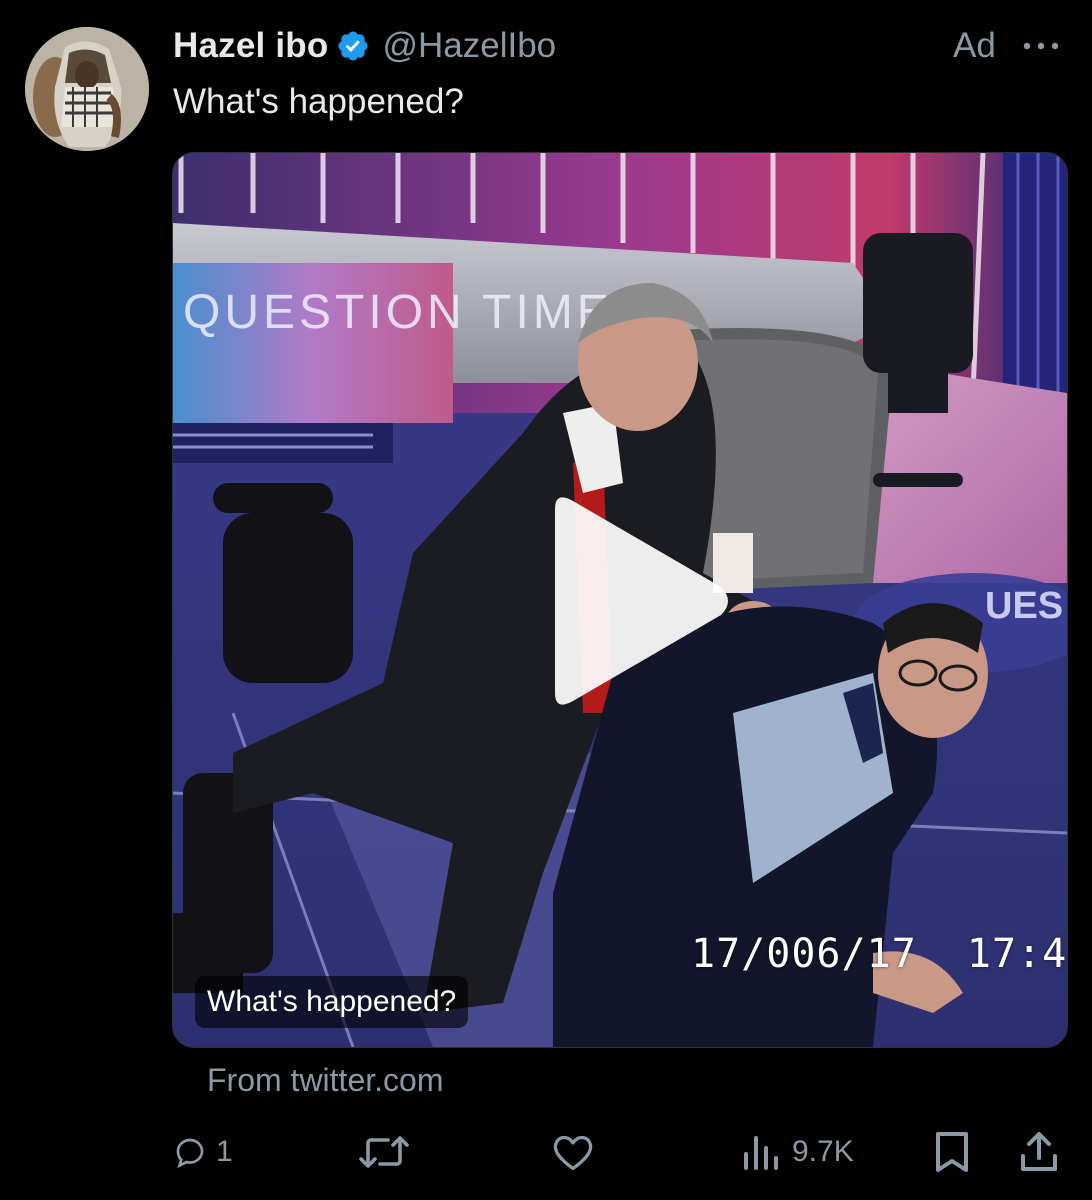  I want to click on ad-label: Ad, so click(974, 45).